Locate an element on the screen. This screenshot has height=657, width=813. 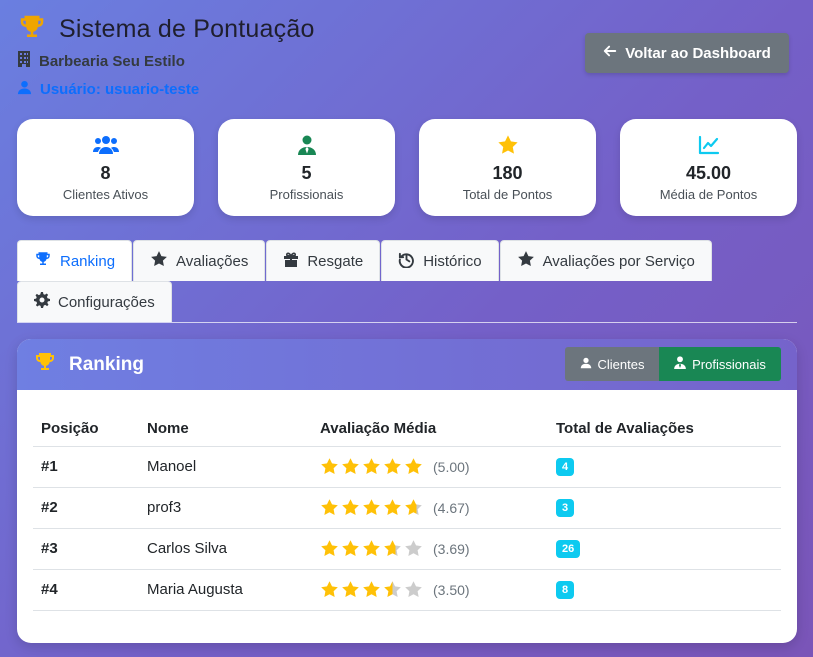
chart-line-icon is located at coordinates (709, 145).